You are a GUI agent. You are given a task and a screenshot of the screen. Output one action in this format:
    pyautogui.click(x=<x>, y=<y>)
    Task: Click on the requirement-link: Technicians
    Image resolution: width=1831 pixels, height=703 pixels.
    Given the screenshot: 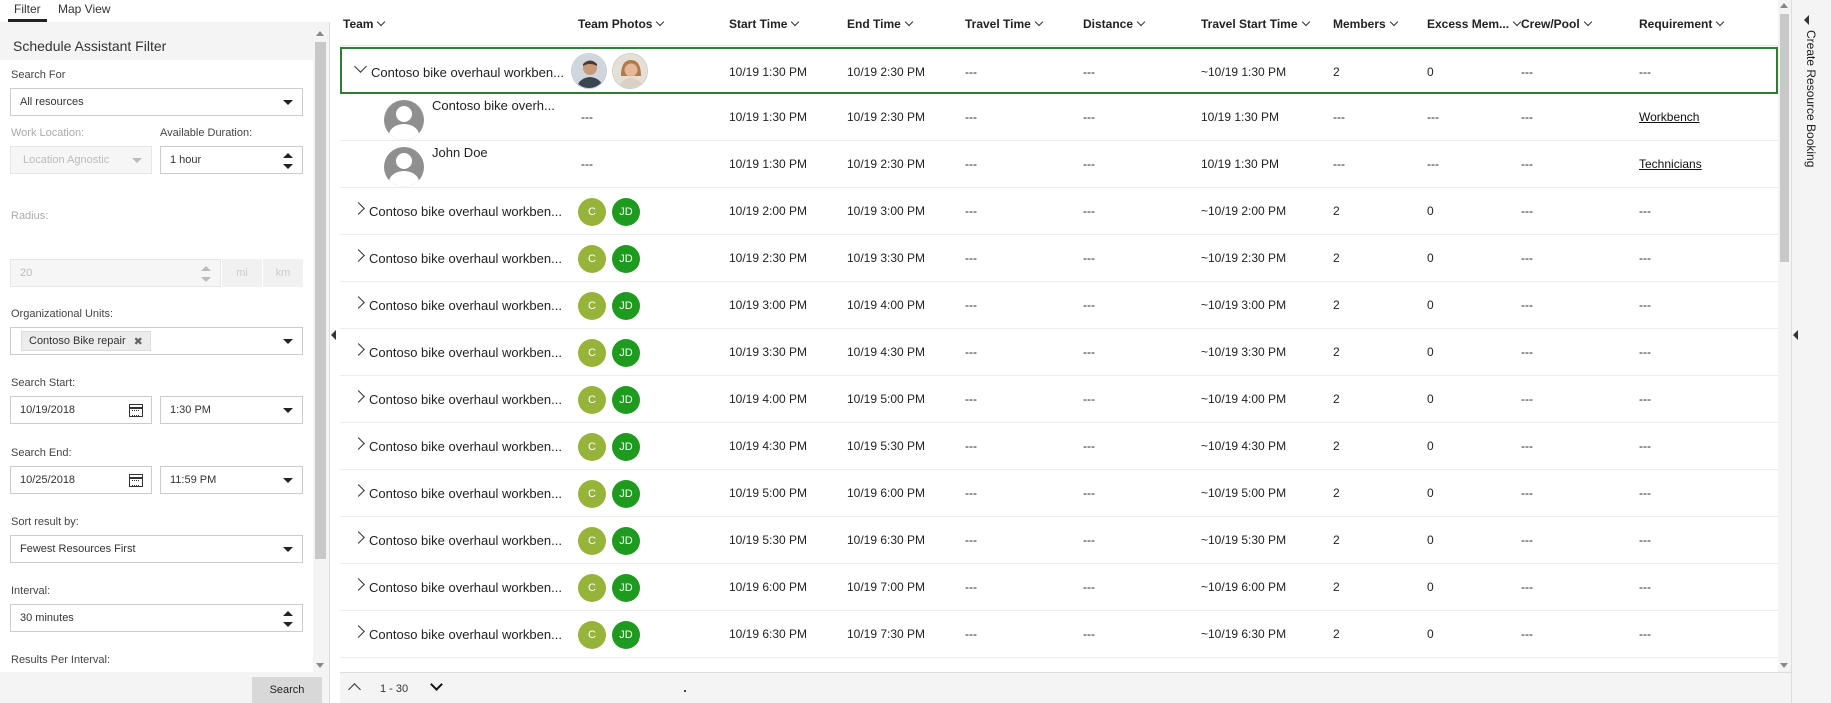 What is the action you would take?
    pyautogui.click(x=1670, y=164)
    